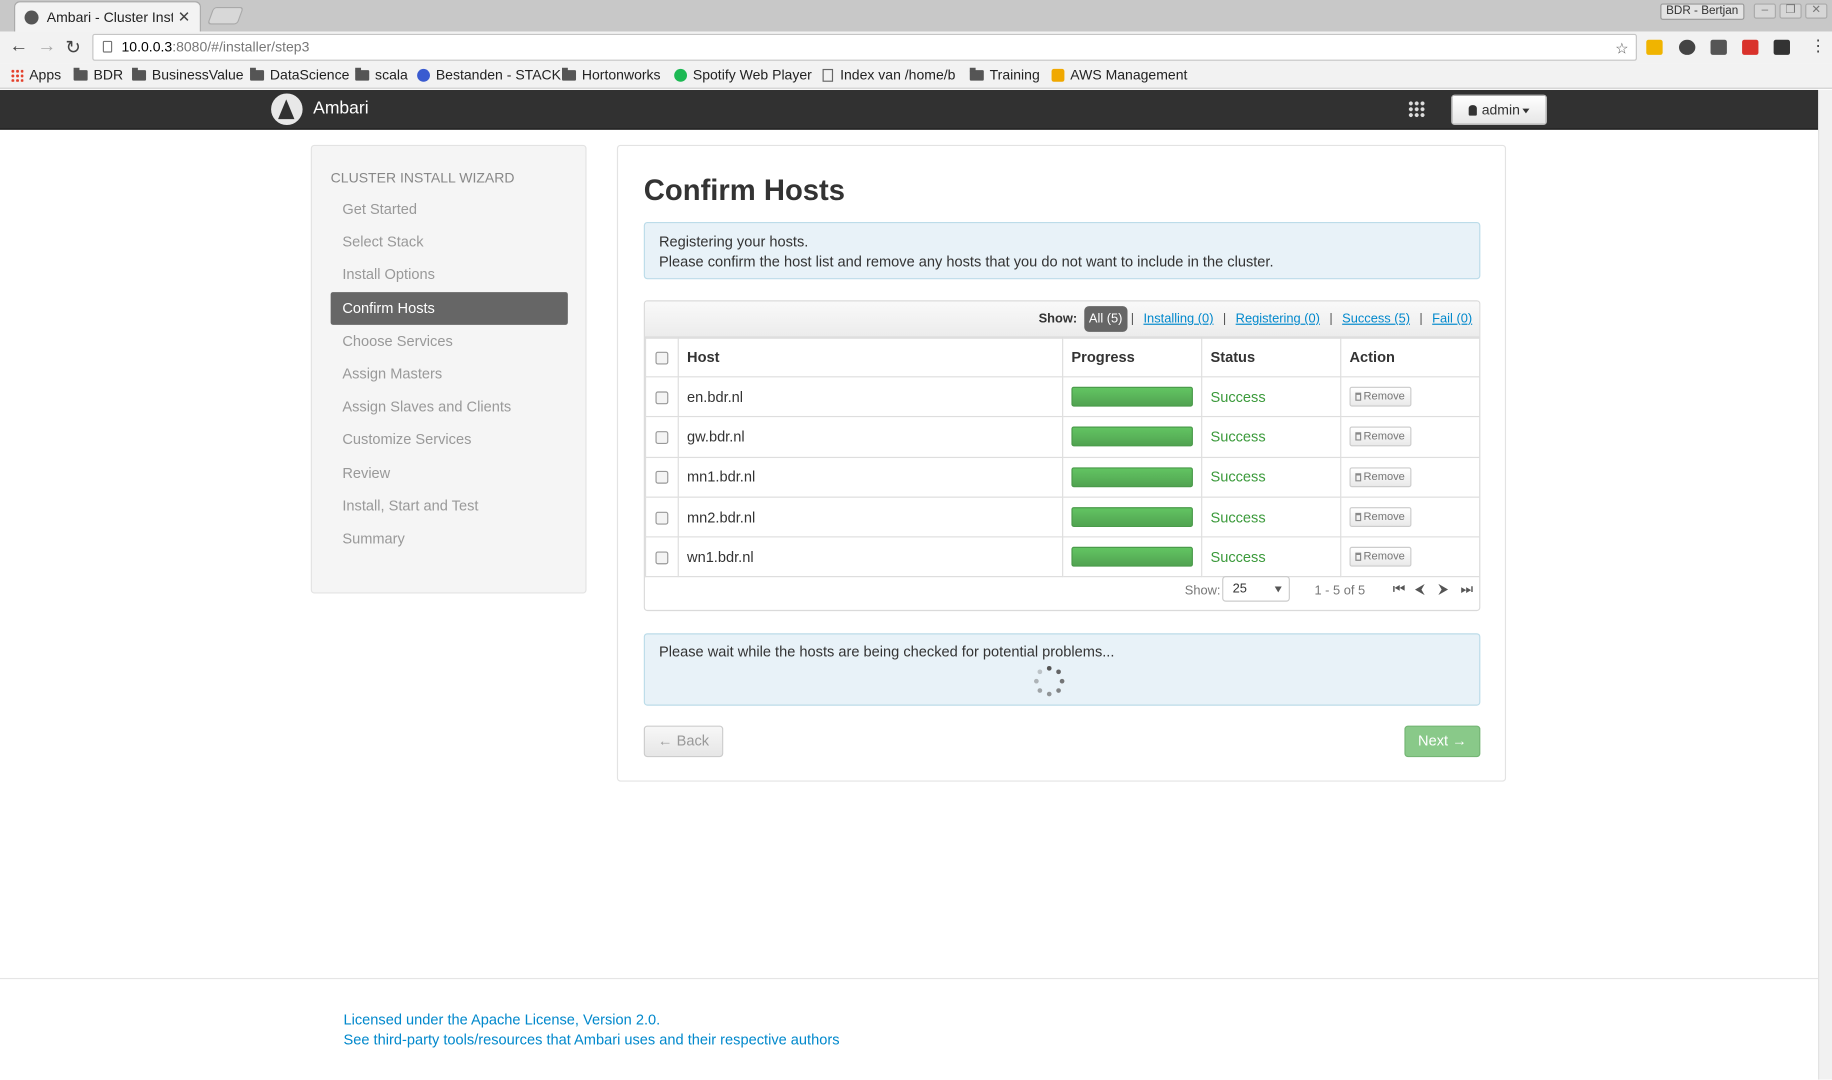 Image resolution: width=1832 pixels, height=1080 pixels. Describe the element at coordinates (489, 75) in the screenshot. I see `bookmark-link: Bestanden - STACK` at that location.